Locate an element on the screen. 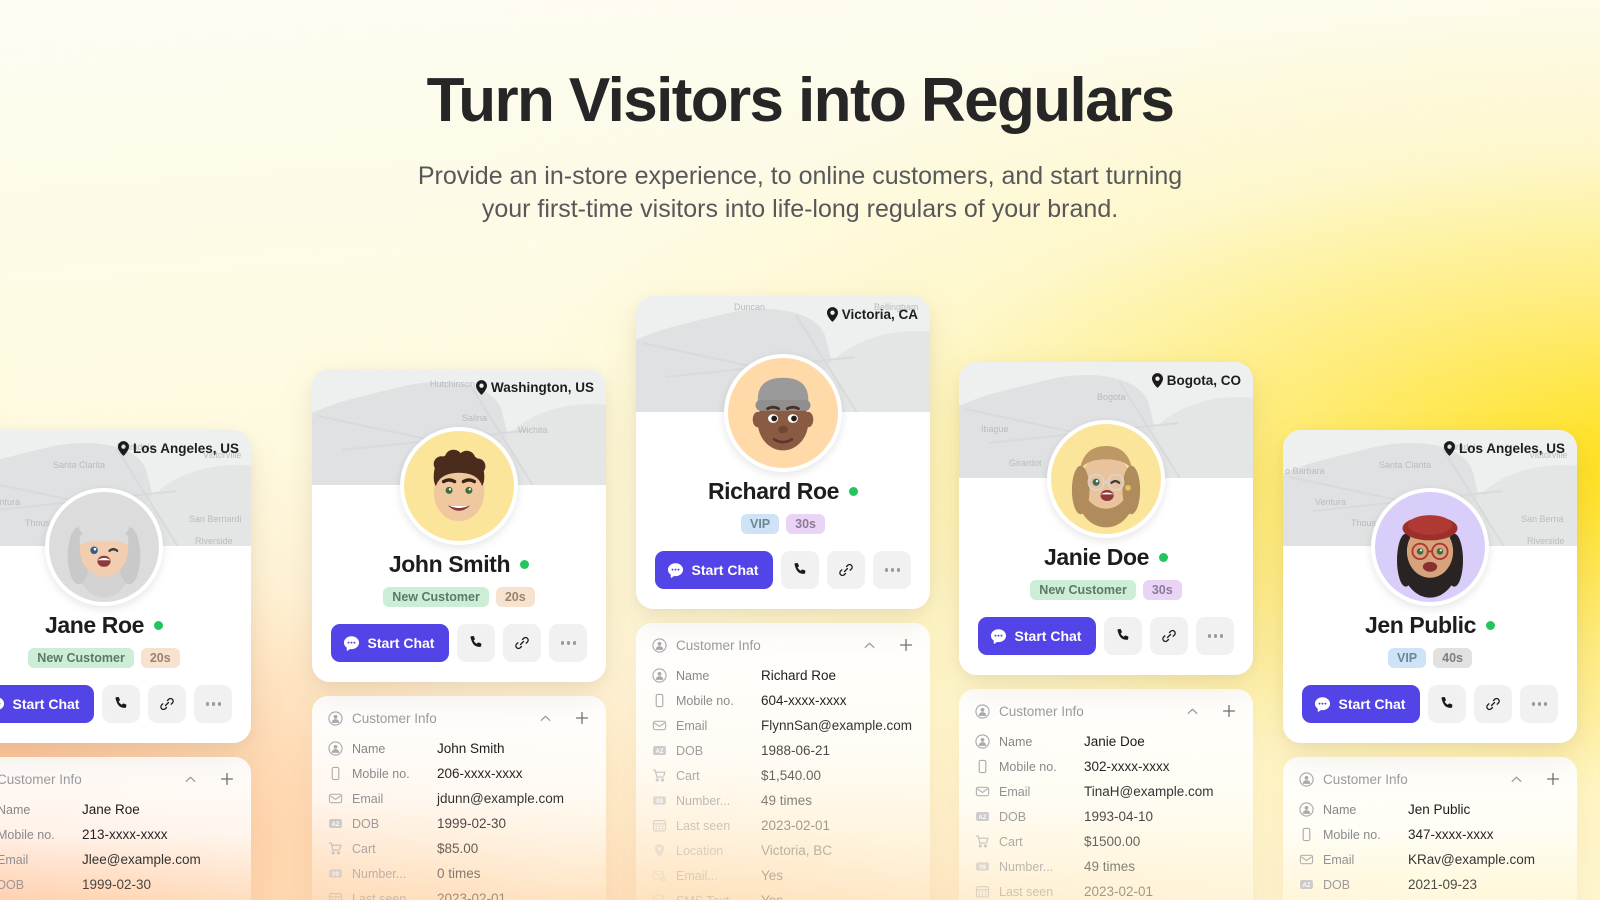 This screenshot has width=1600, height=900. info-row: 09 Number... 0 times is located at coordinates (459, 873).